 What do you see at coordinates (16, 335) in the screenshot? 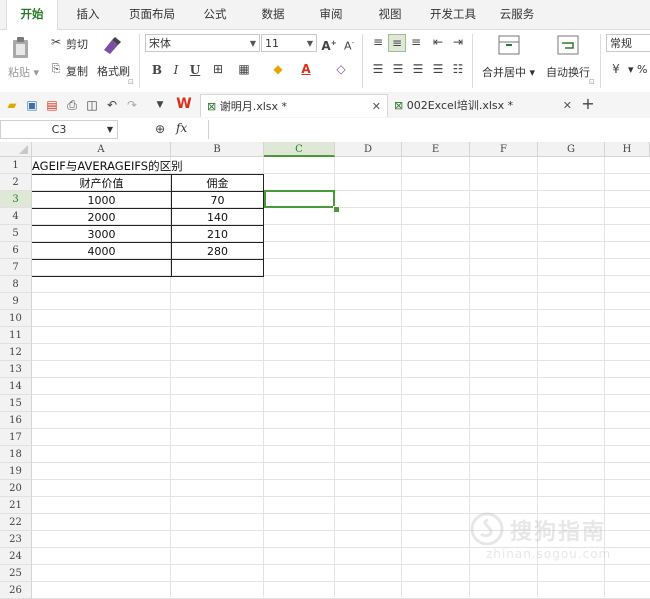
I see `row-header: 11` at bounding box center [16, 335].